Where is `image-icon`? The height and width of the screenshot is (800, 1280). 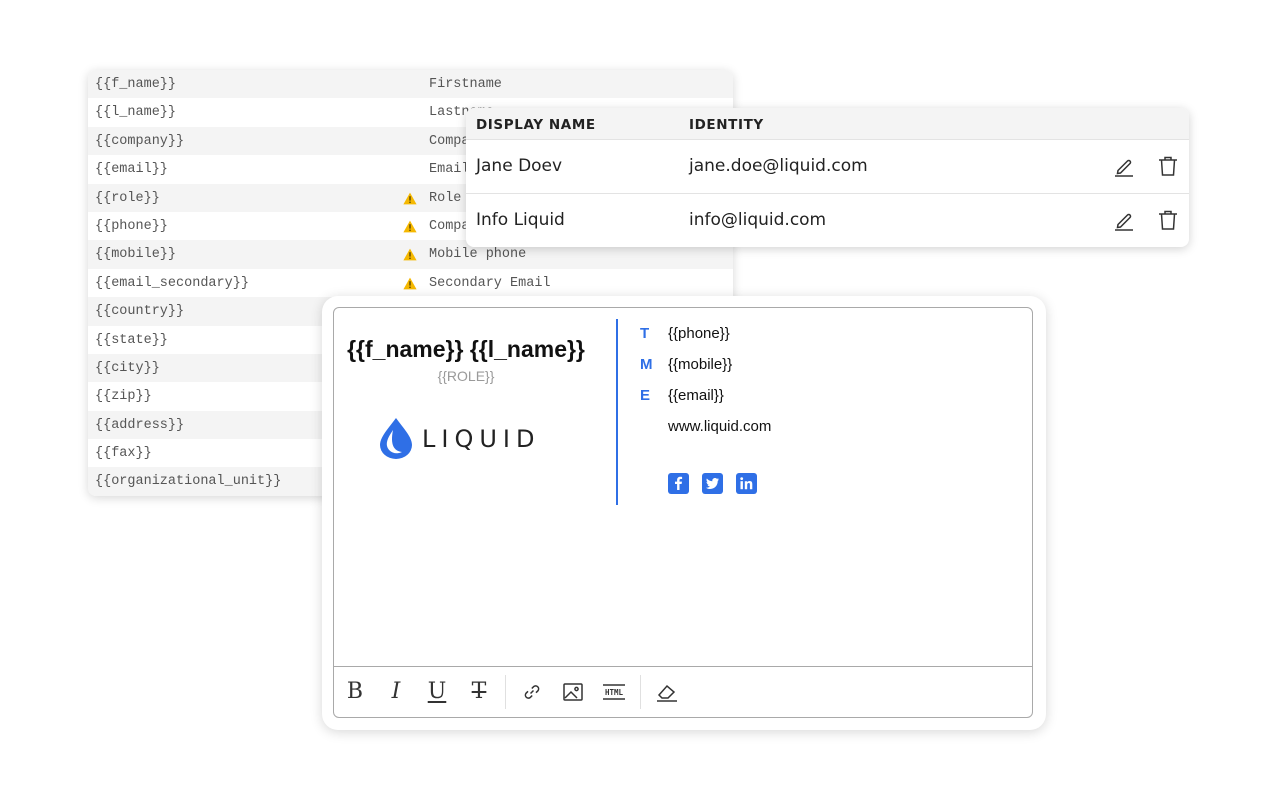 image-icon is located at coordinates (573, 692).